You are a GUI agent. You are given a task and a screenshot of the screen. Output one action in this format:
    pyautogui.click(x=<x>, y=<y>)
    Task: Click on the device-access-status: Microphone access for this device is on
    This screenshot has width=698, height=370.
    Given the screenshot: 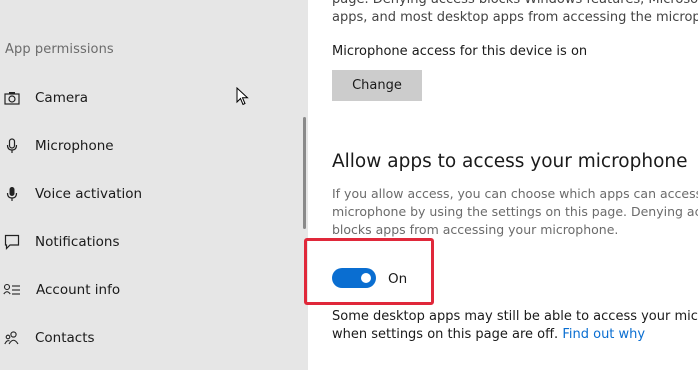 What is the action you would take?
    pyautogui.click(x=460, y=51)
    